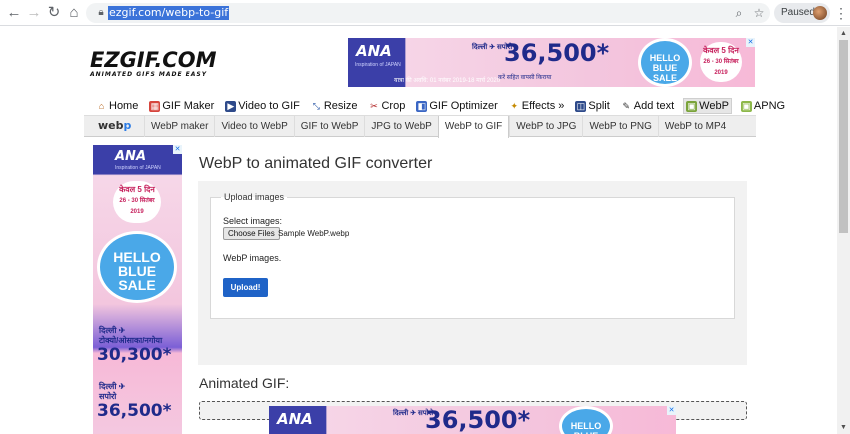 Image resolution: width=850 pixels, height=434 pixels. What do you see at coordinates (664, 78) in the screenshot?
I see `ad-sale-line3: SALE` at bounding box center [664, 78].